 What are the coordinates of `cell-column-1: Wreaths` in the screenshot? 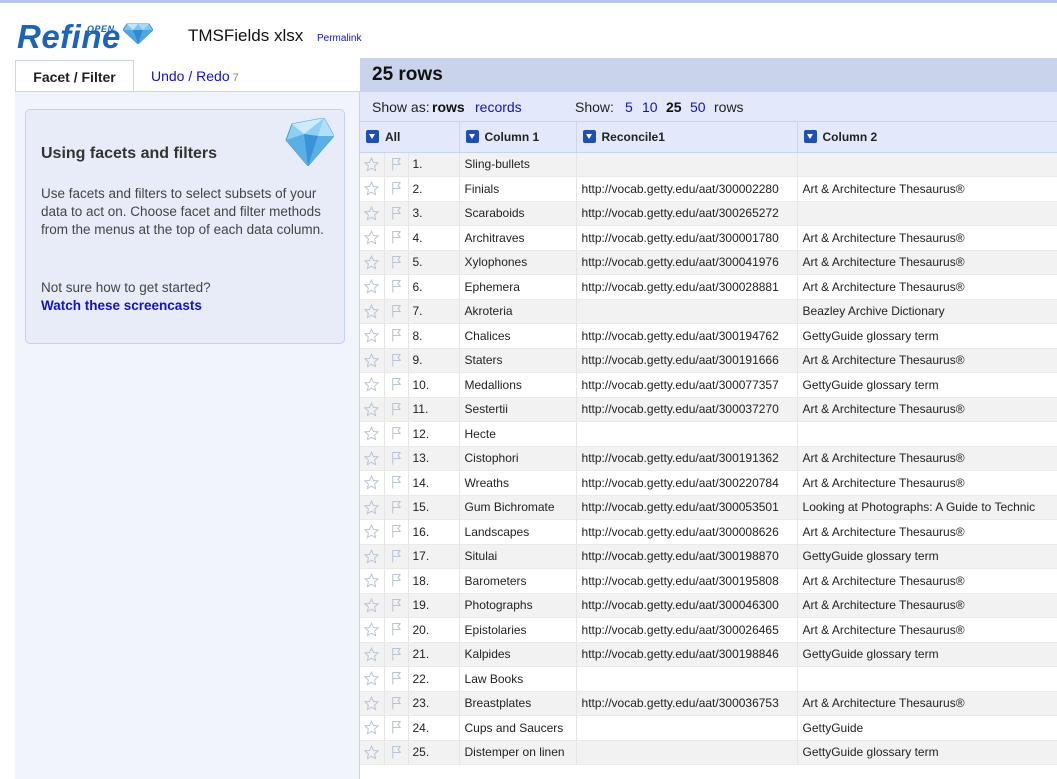 It's located at (518, 483).